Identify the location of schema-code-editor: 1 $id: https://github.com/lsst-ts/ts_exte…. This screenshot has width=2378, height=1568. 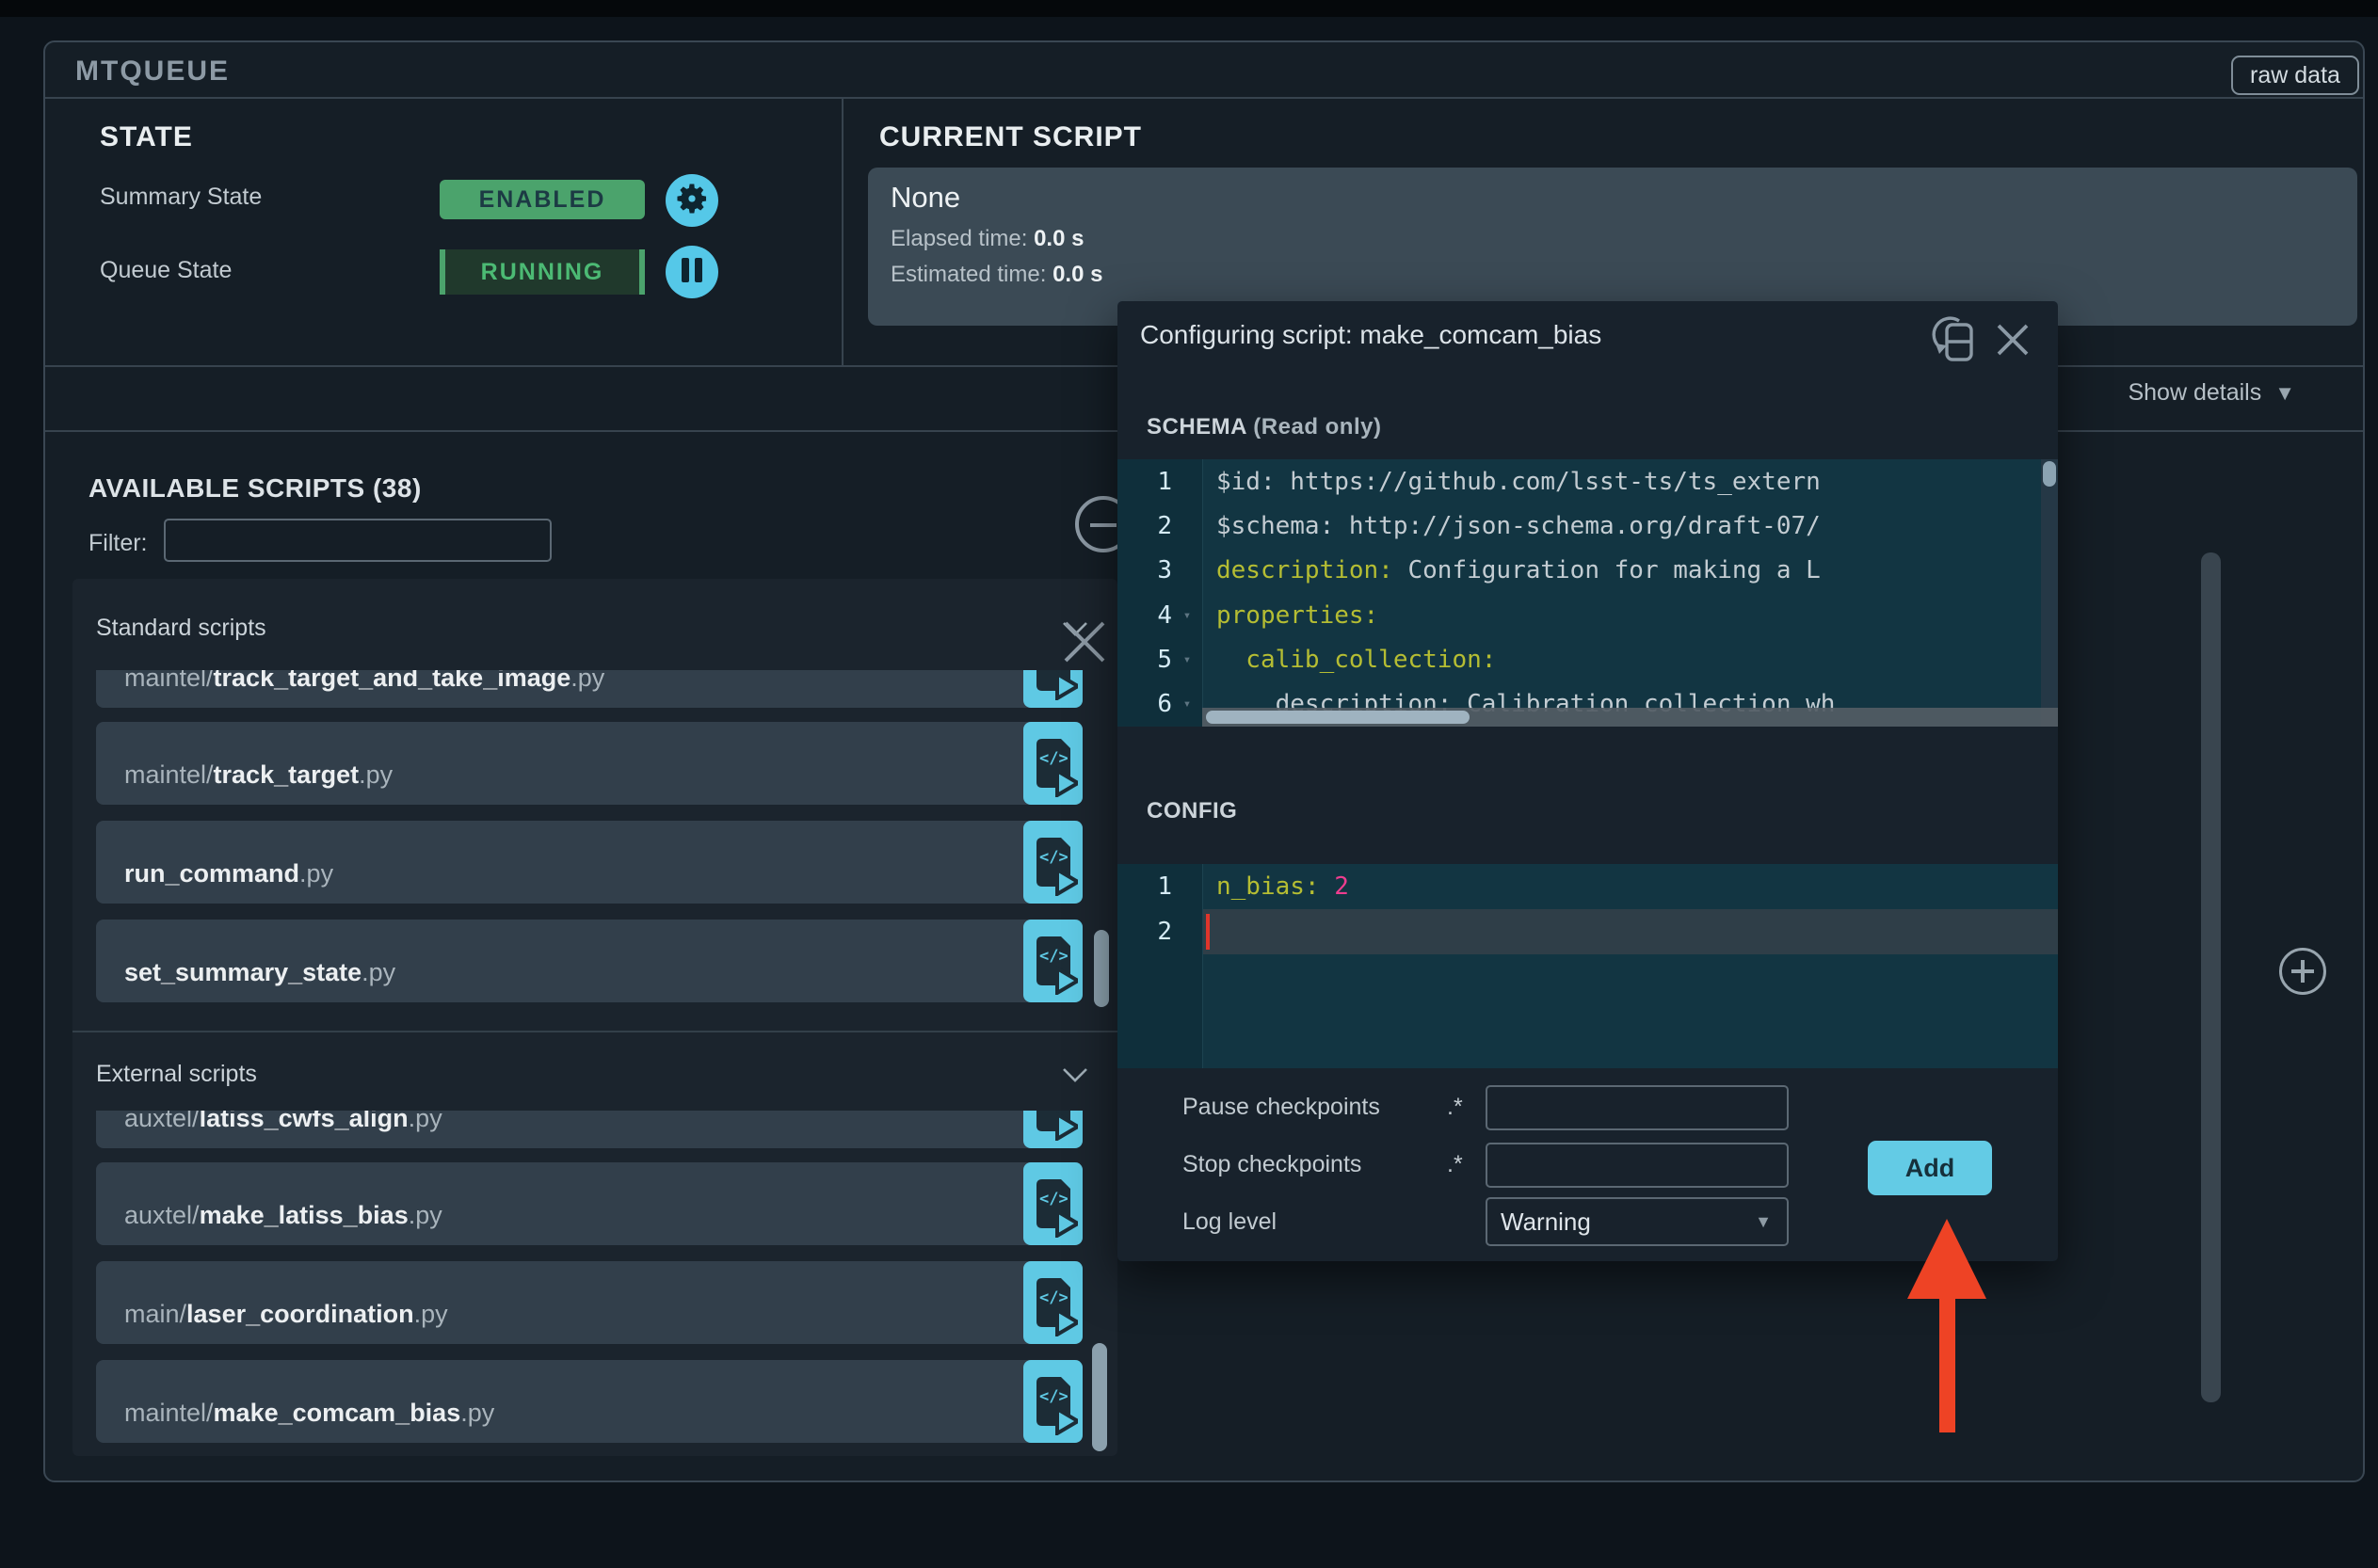
(1587, 593).